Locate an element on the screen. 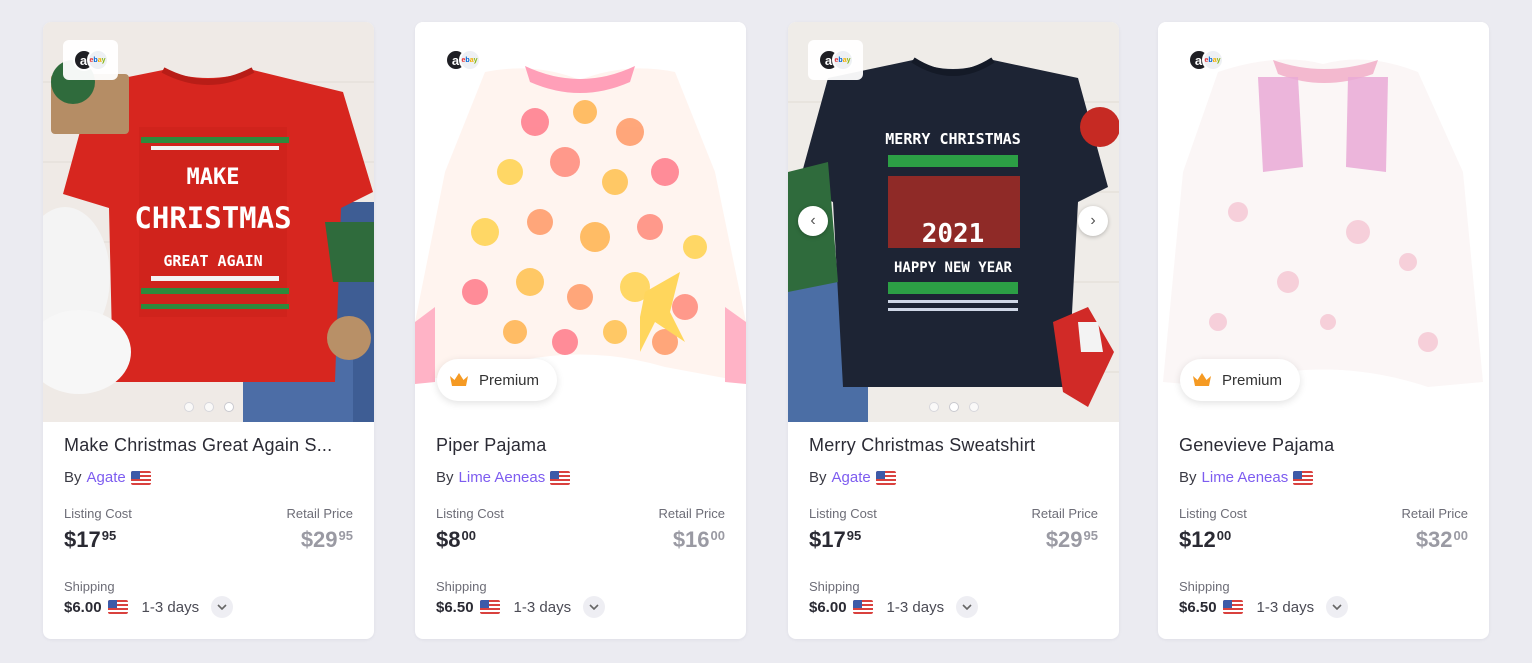 The height and width of the screenshot is (663, 1532). product-image: MAKE CHRISTMAS GREAT AGAIN is located at coordinates (208, 222).